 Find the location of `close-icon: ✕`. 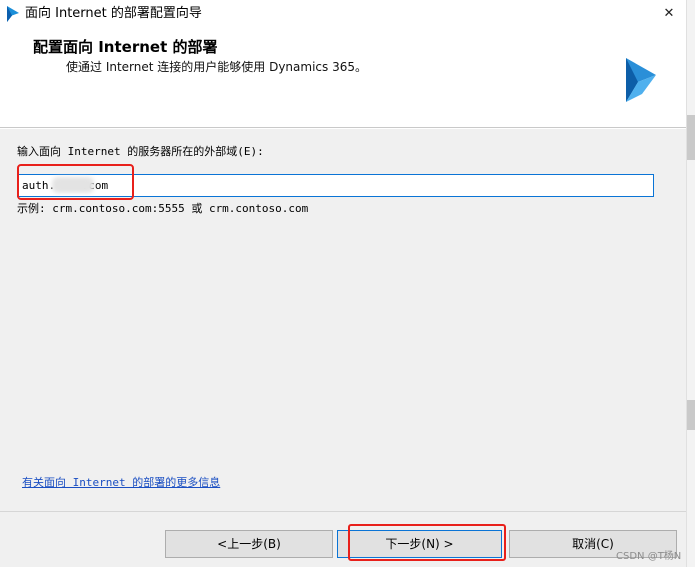

close-icon: ✕ is located at coordinates (669, 13).